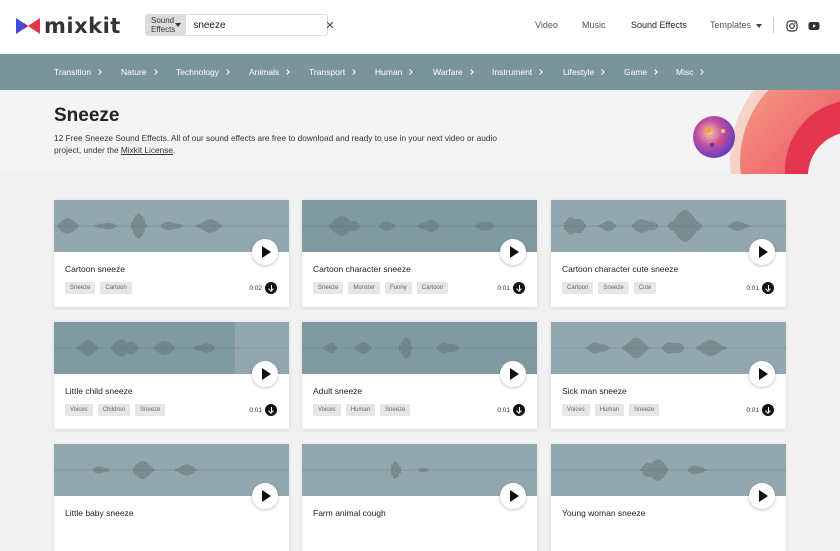  I want to click on tag: Funny, so click(398, 288).